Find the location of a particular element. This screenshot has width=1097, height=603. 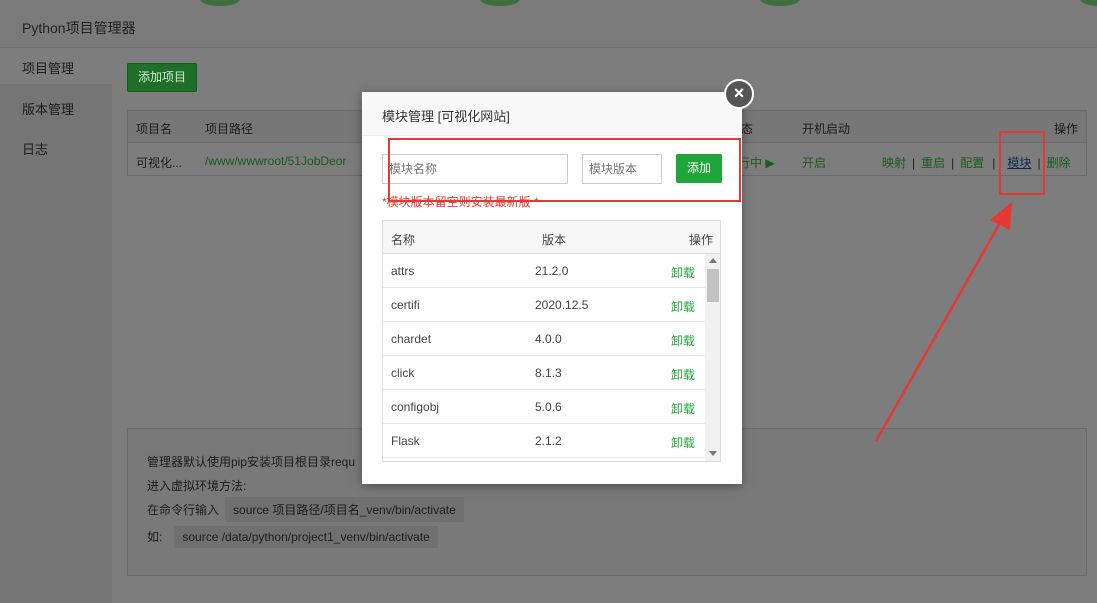

table-row: click 8.1.3 卸载 is located at coordinates (544, 373).